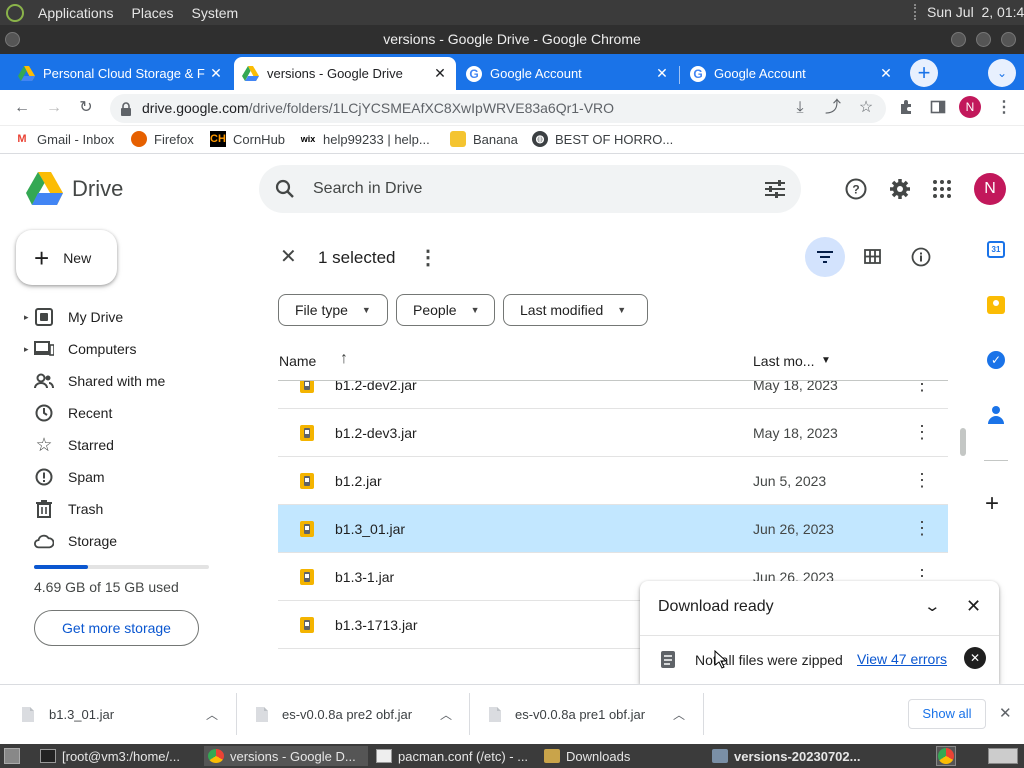  I want to click on download-item: es-v0.0.8a pre2 obf.jar ︿, so click(361, 714).